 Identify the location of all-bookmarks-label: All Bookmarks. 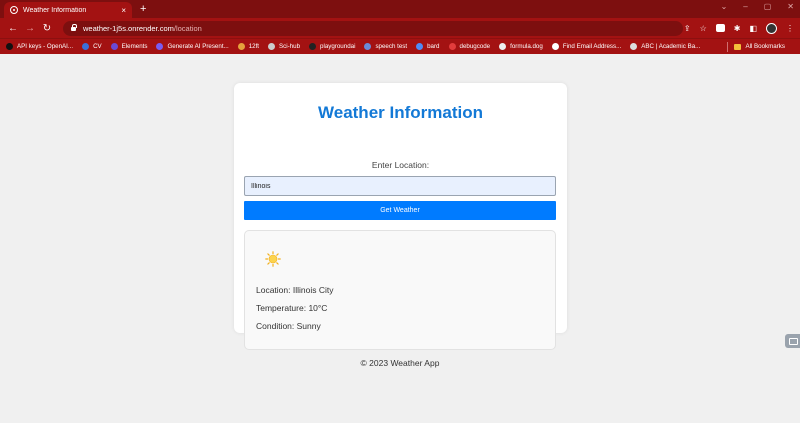
(765, 46).